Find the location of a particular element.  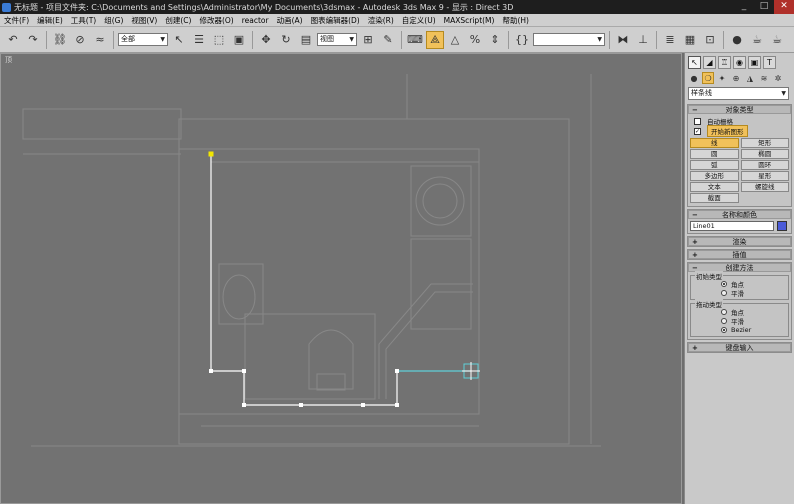

reference-coordinate-dropdown: 视图 ▼ is located at coordinates (337, 39).